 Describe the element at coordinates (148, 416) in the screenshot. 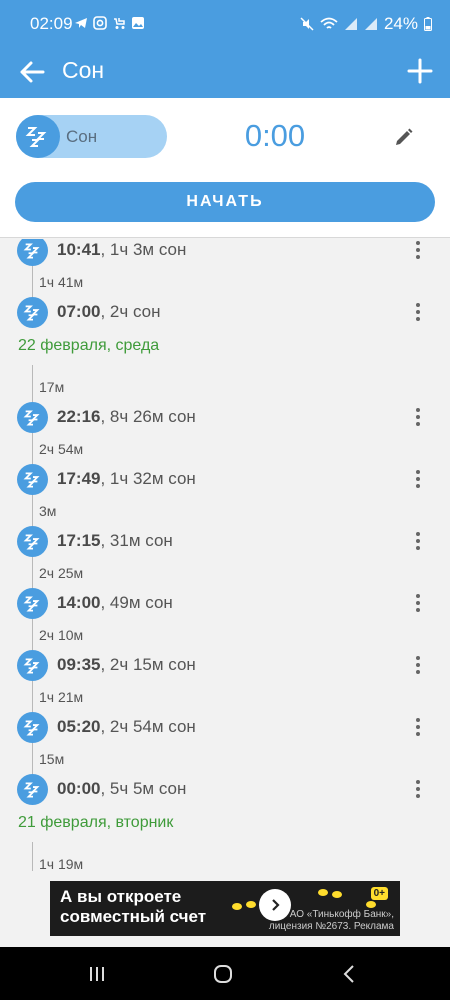

I see `entry-duration: , 8ч 26м сон` at that location.